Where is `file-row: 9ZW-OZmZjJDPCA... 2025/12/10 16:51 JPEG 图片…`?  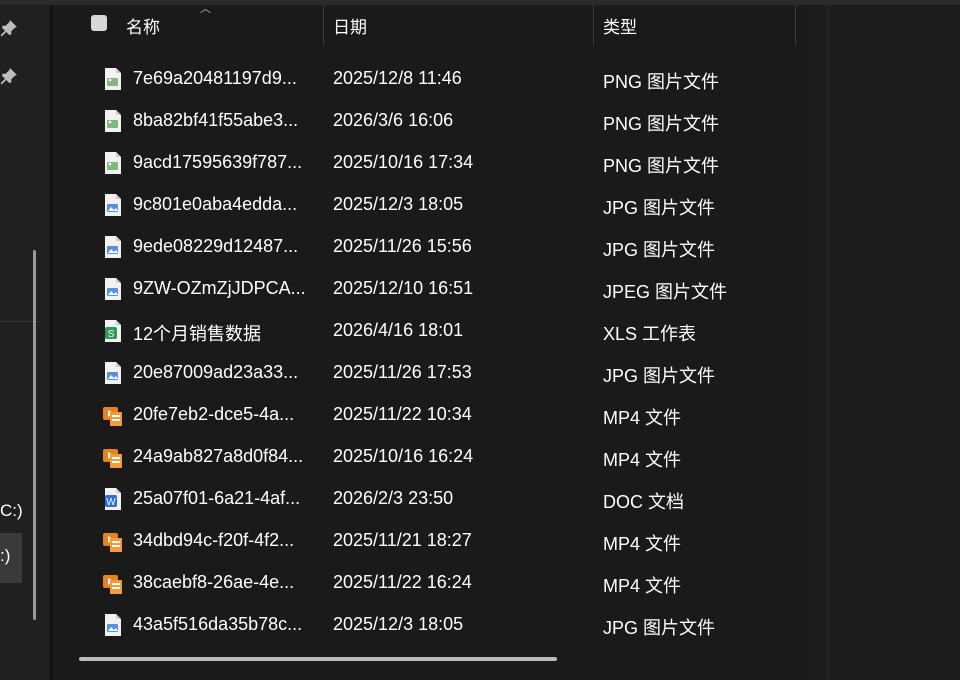
file-row: 9ZW-OZmZjJDPCA... 2025/12/10 16:51 JPEG 图片… is located at coordinates (428, 289).